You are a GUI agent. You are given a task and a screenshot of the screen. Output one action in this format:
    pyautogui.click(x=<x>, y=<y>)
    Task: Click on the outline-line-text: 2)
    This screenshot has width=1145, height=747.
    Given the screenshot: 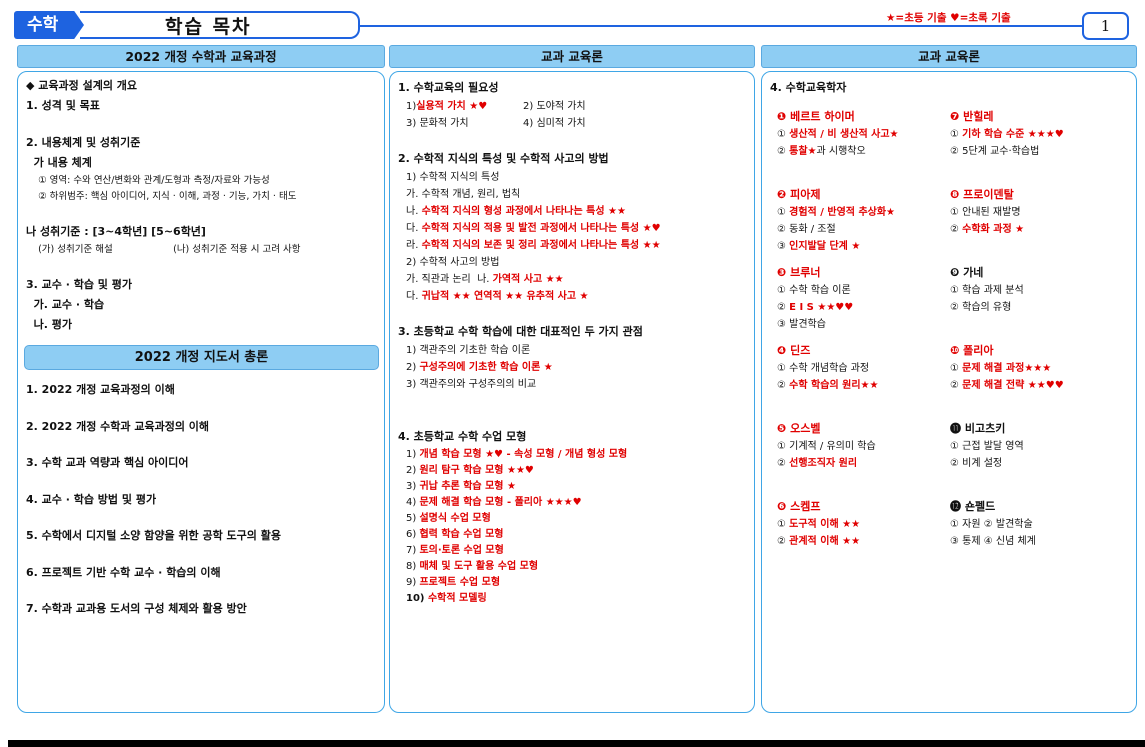 What is the action you would take?
    pyautogui.click(x=413, y=367)
    